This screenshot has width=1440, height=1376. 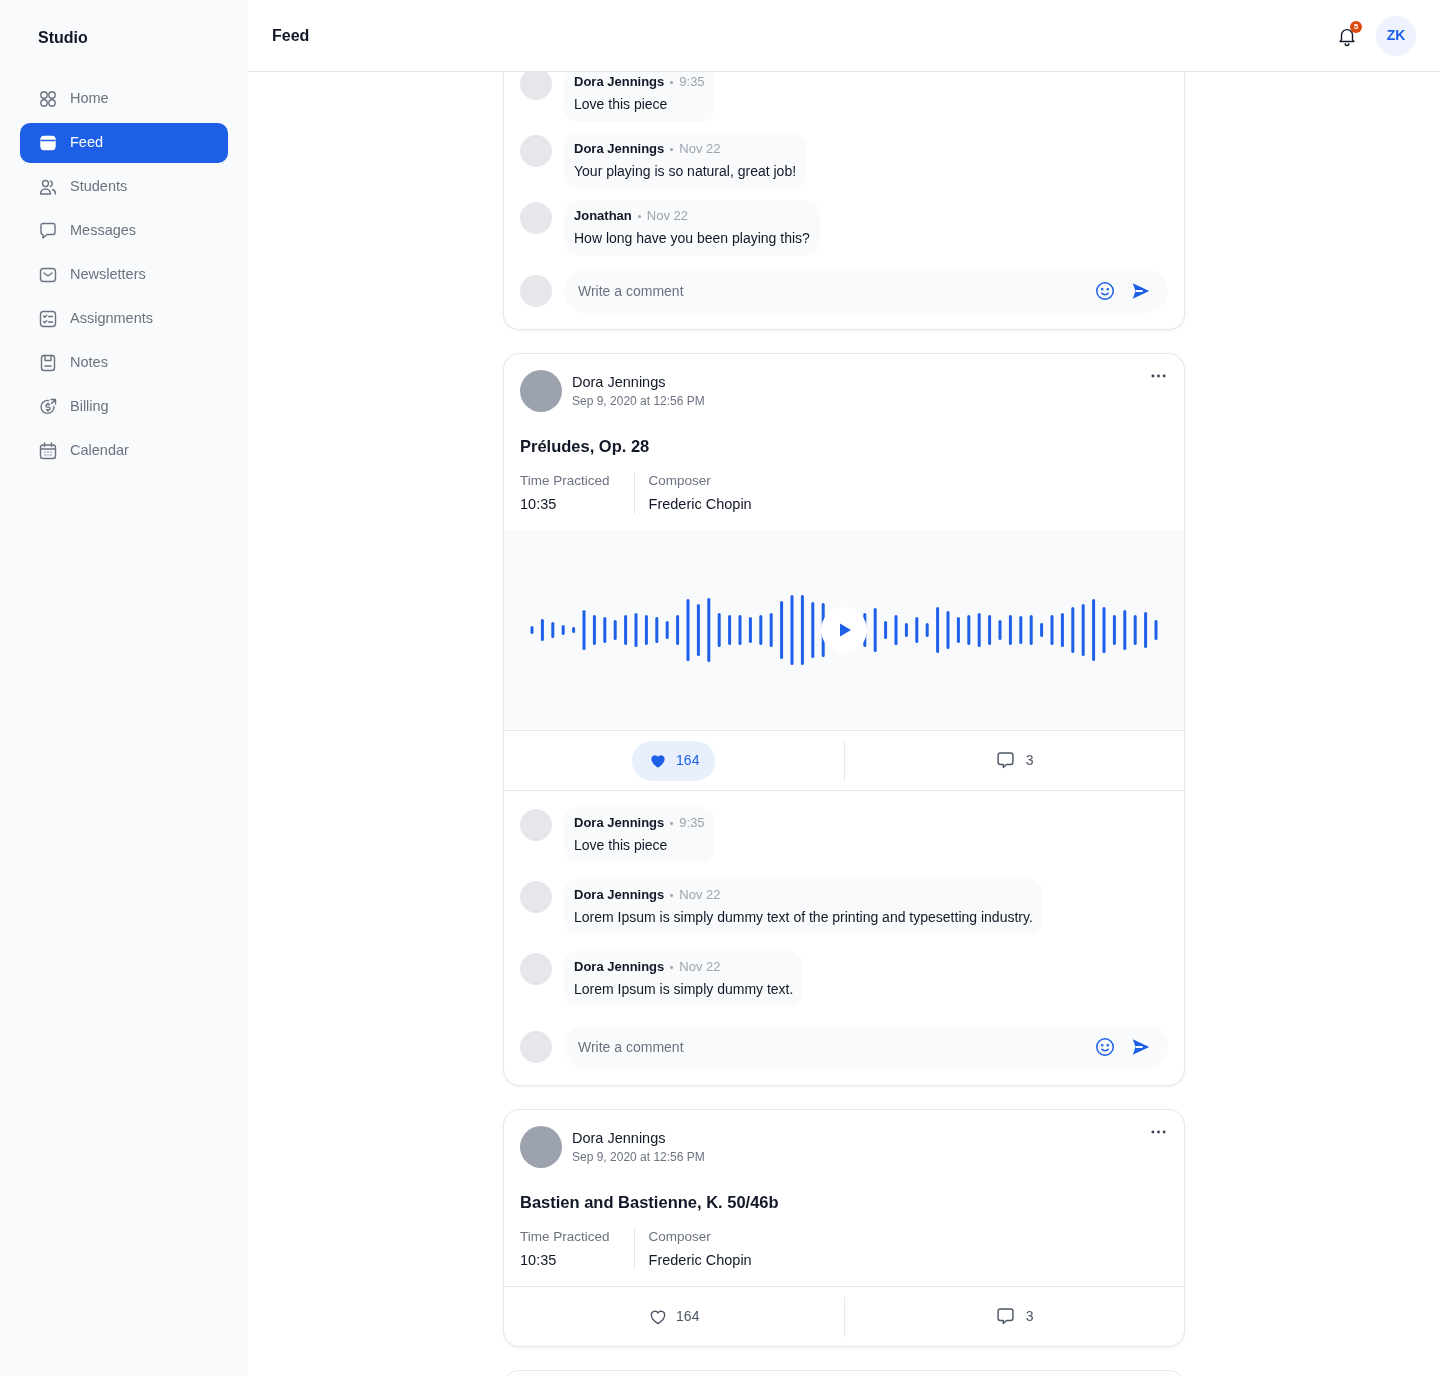 What do you see at coordinates (124, 143) in the screenshot?
I see `sidebar-item: Feed` at bounding box center [124, 143].